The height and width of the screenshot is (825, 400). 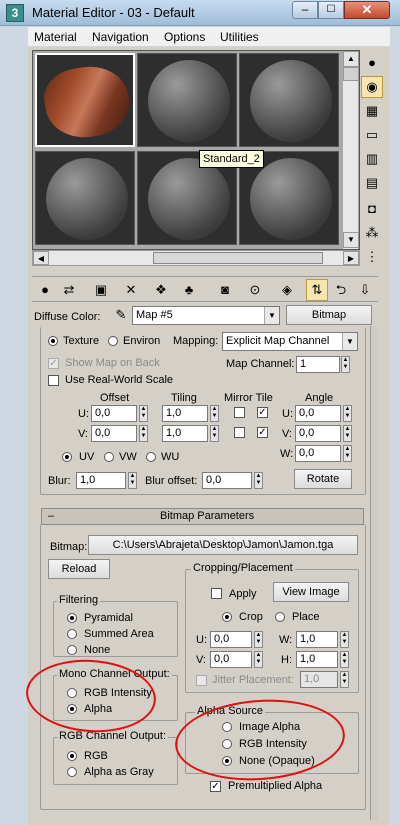 What do you see at coordinates (318, 364) in the screenshot?
I see `map-channel-field: 1` at bounding box center [318, 364].